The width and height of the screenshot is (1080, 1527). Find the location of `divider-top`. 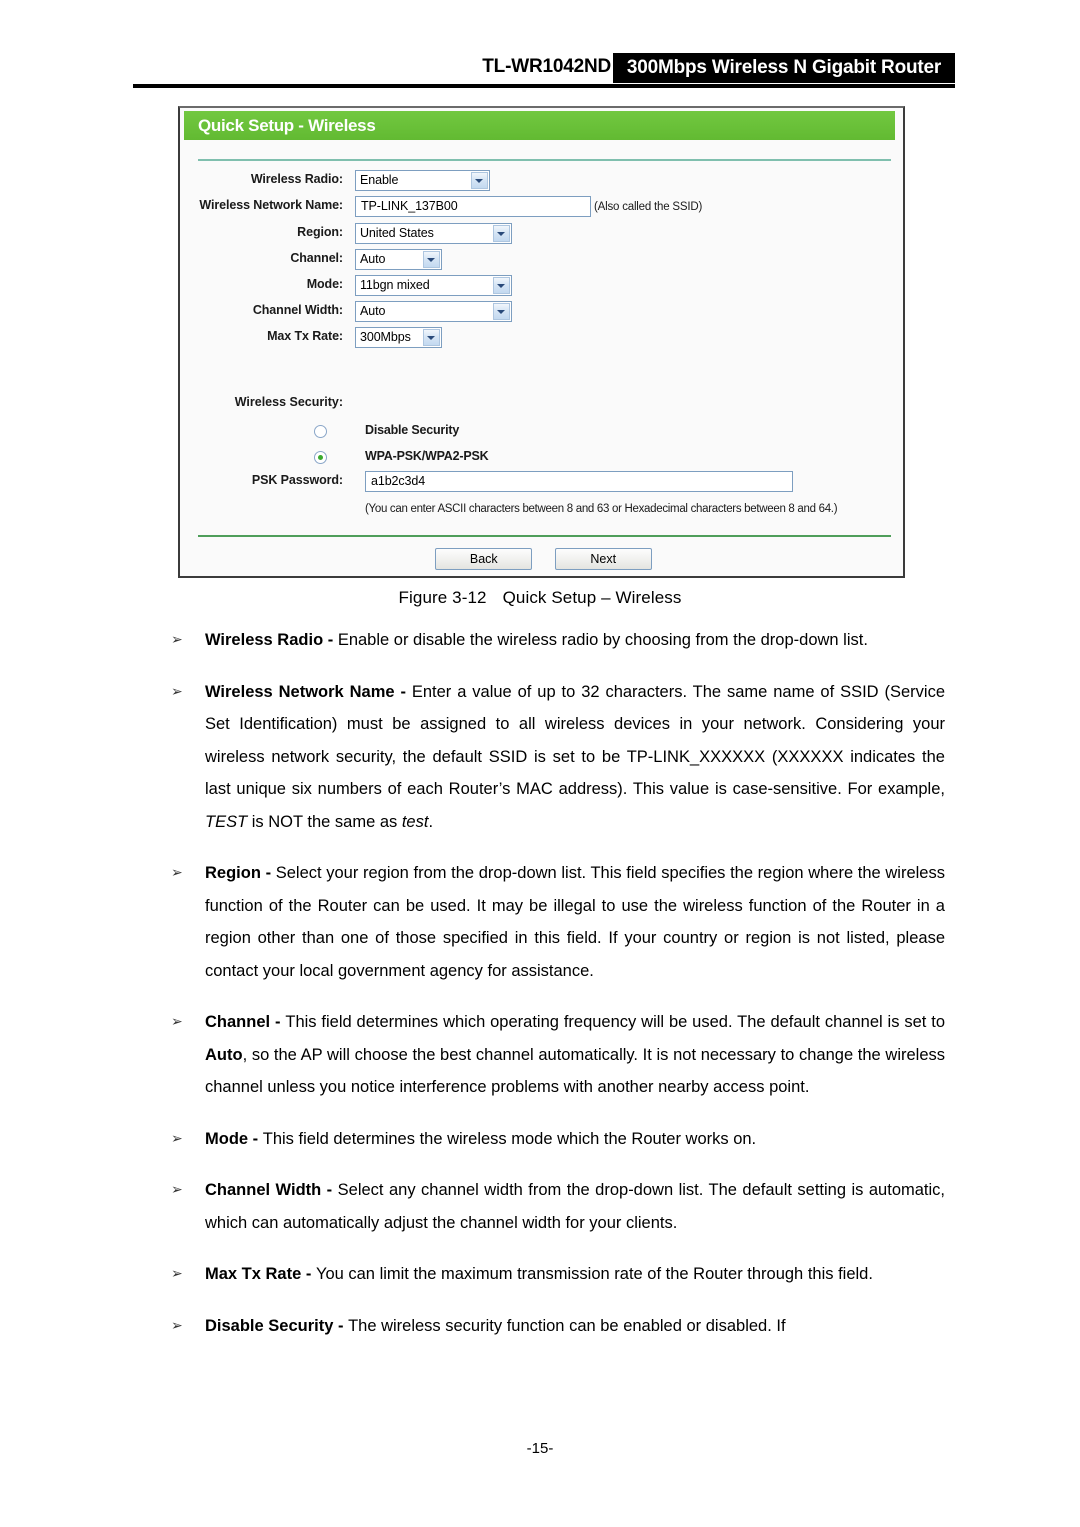

divider-top is located at coordinates (544, 160).